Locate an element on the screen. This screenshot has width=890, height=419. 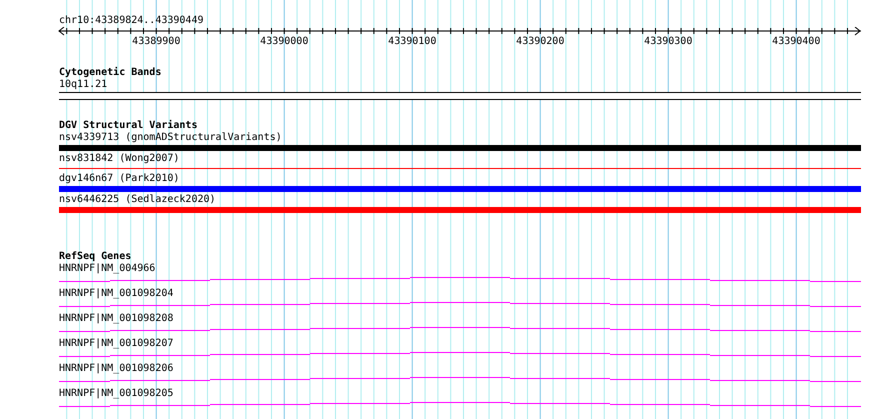
feature-label: HNRNPF|NM_004966 is located at coordinates (107, 268).